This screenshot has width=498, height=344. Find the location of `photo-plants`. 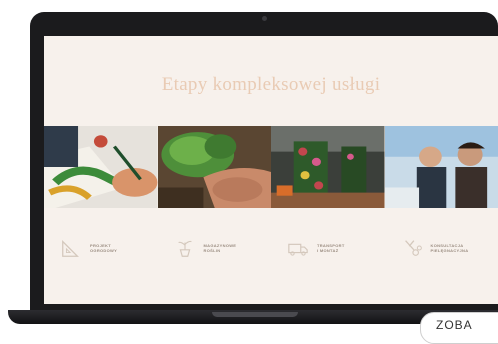

photo-plants is located at coordinates (215, 167).